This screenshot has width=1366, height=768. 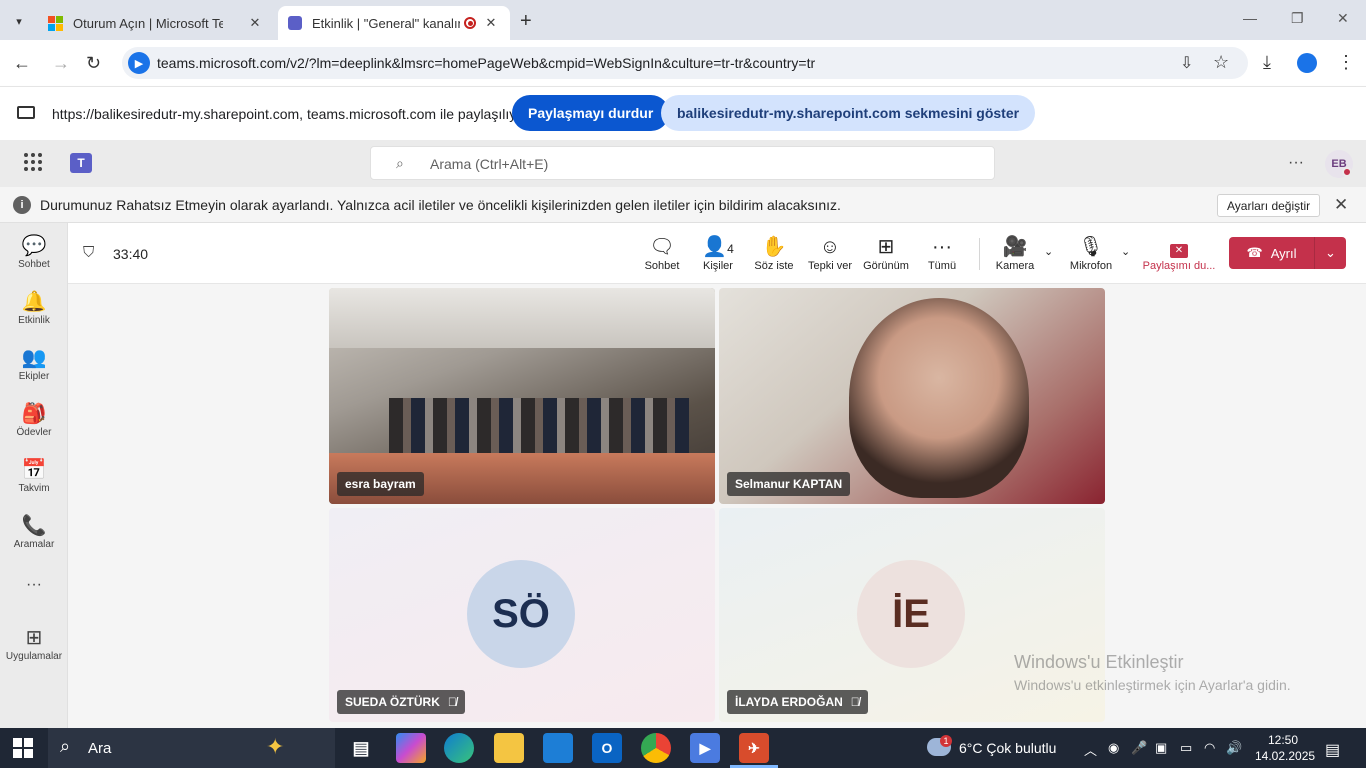 What do you see at coordinates (99, 748) in the screenshot?
I see `taskbar-search-text: Ara` at bounding box center [99, 748].